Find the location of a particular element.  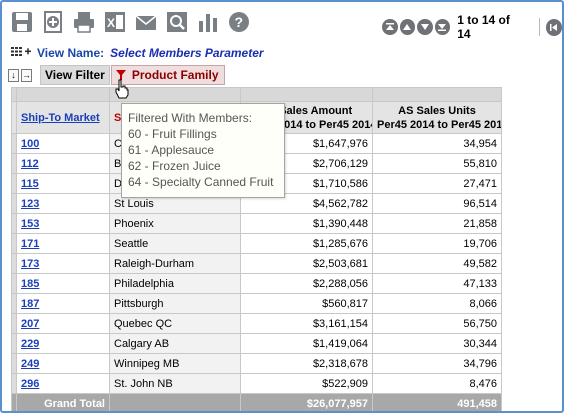

units-cell: 47,133 is located at coordinates (437, 283).